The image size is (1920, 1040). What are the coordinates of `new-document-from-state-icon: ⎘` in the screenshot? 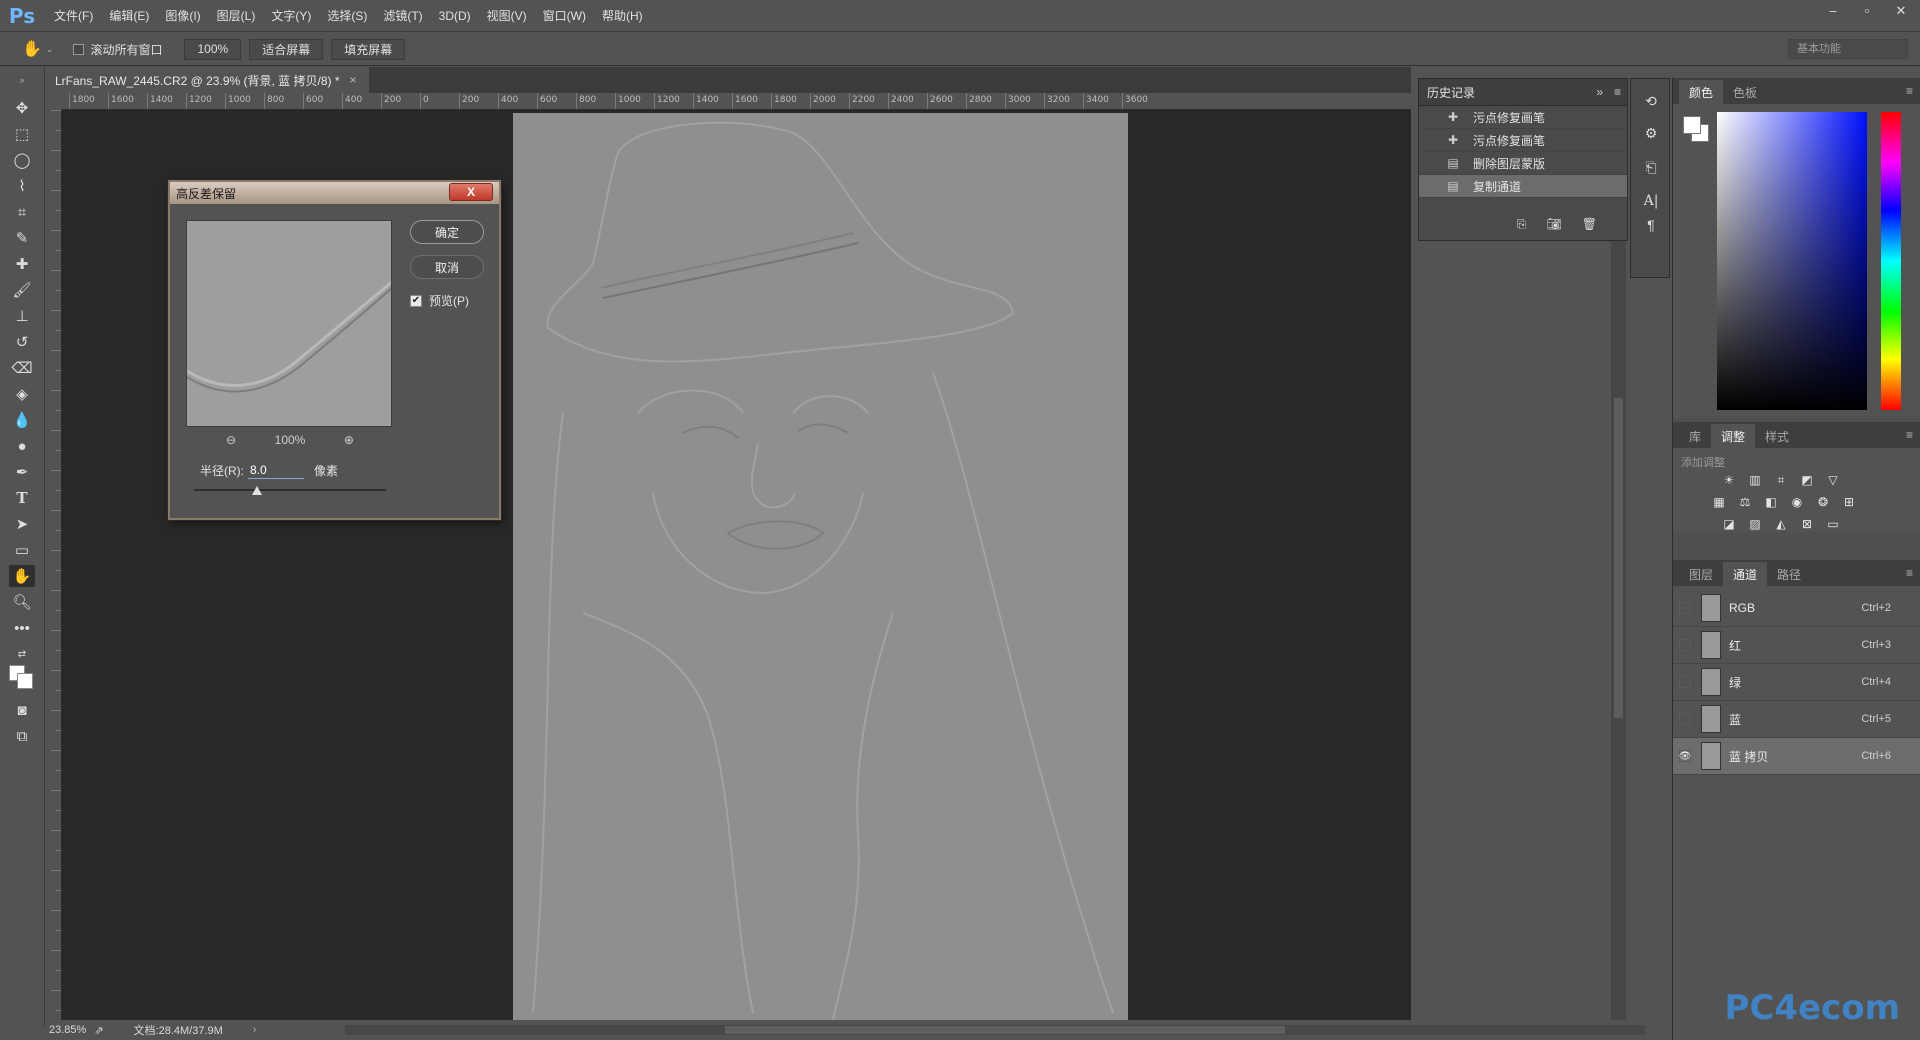 It's located at (1522, 224).